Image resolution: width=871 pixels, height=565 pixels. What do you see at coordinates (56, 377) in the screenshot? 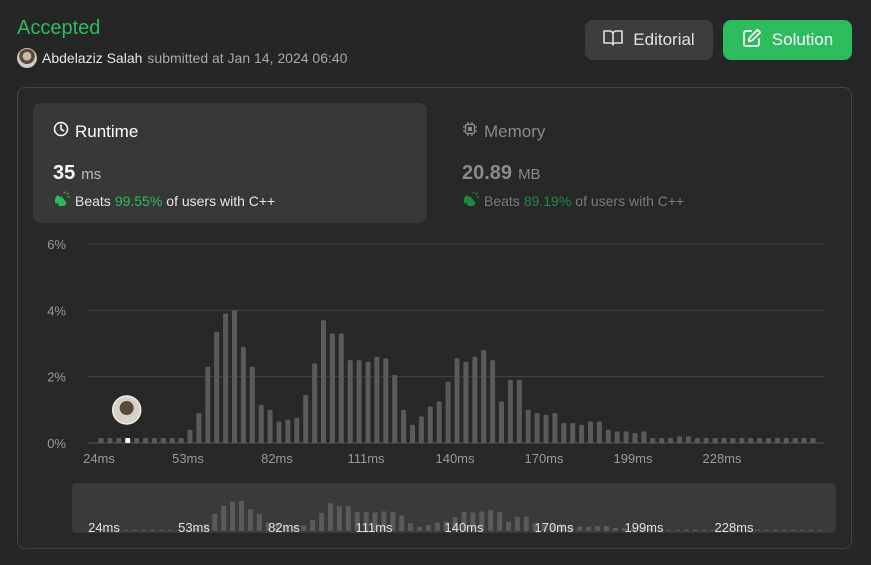
I see `y-tick-label: 2%` at bounding box center [56, 377].